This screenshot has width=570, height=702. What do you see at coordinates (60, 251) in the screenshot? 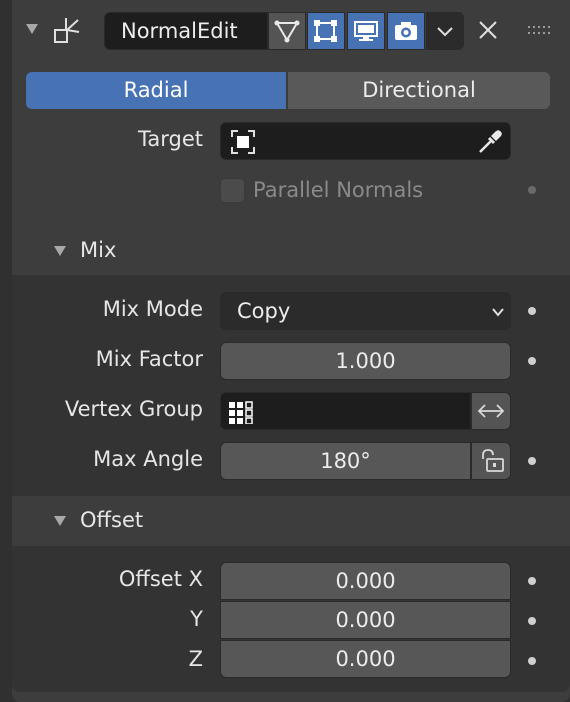
I see `mix-expand-icon` at bounding box center [60, 251].